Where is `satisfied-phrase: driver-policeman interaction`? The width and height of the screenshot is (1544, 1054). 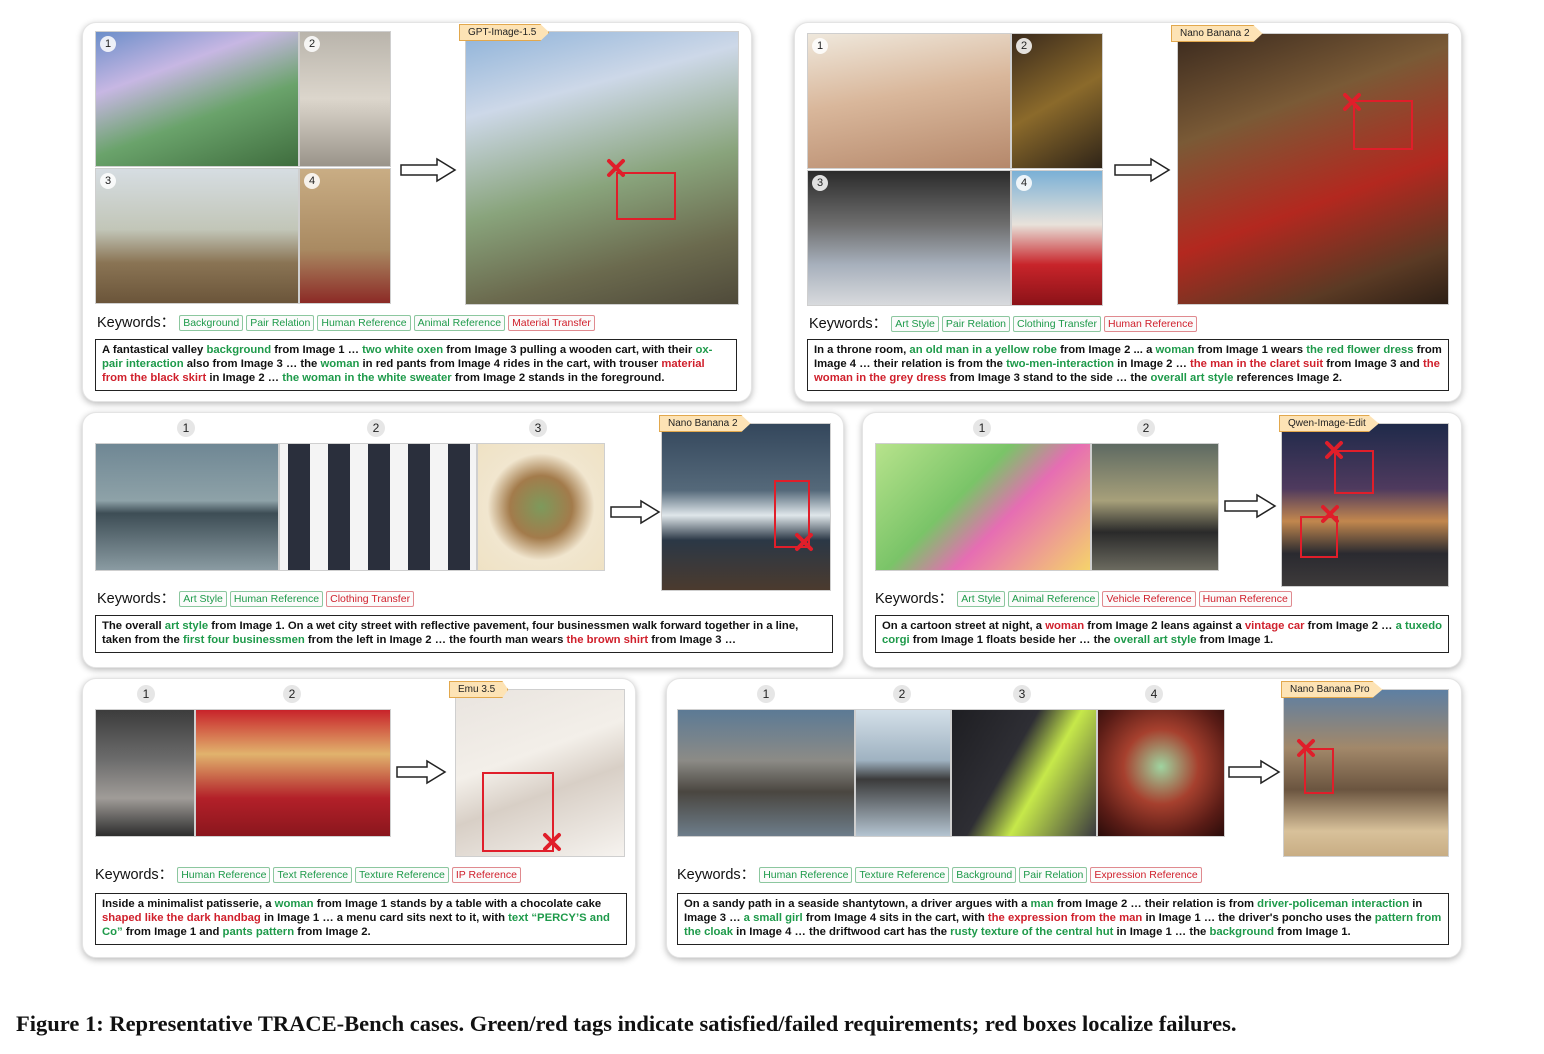
satisfied-phrase: driver-policeman interaction is located at coordinates (1333, 904).